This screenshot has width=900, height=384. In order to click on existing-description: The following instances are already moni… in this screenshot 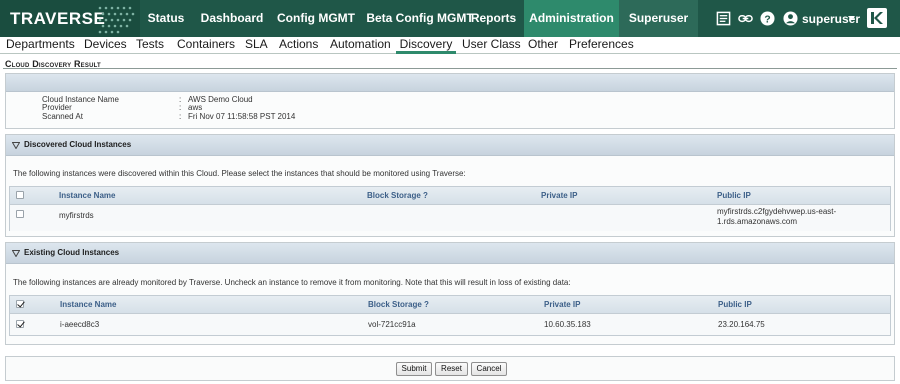, I will do `click(292, 282)`.